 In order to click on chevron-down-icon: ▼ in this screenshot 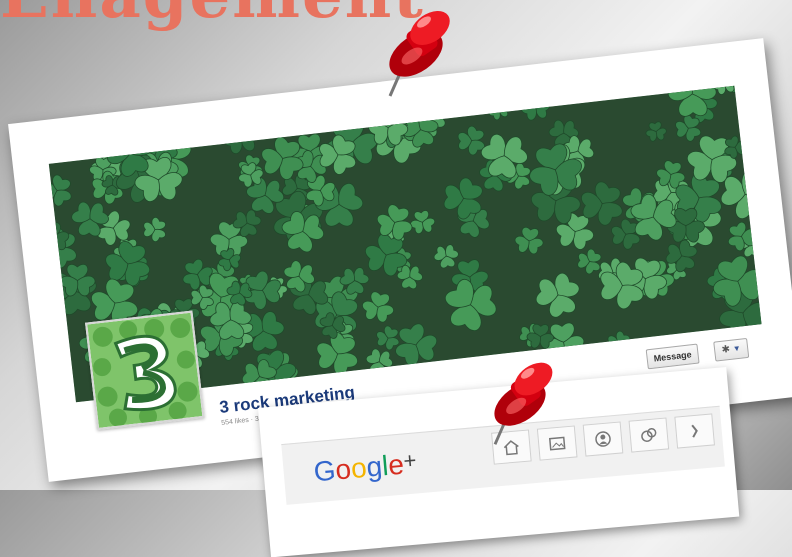, I will do `click(737, 348)`.